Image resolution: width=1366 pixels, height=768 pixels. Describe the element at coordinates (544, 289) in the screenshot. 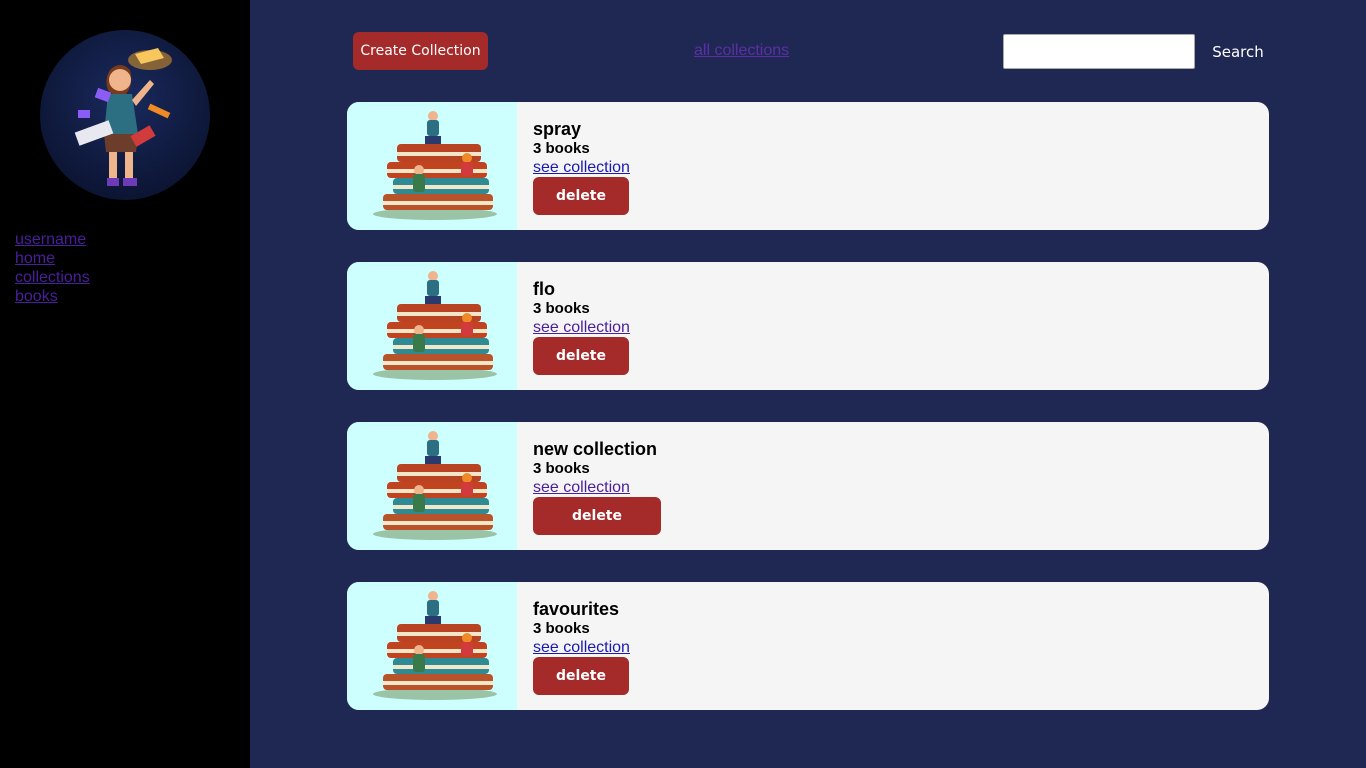

I see `collection-title: flo` at that location.